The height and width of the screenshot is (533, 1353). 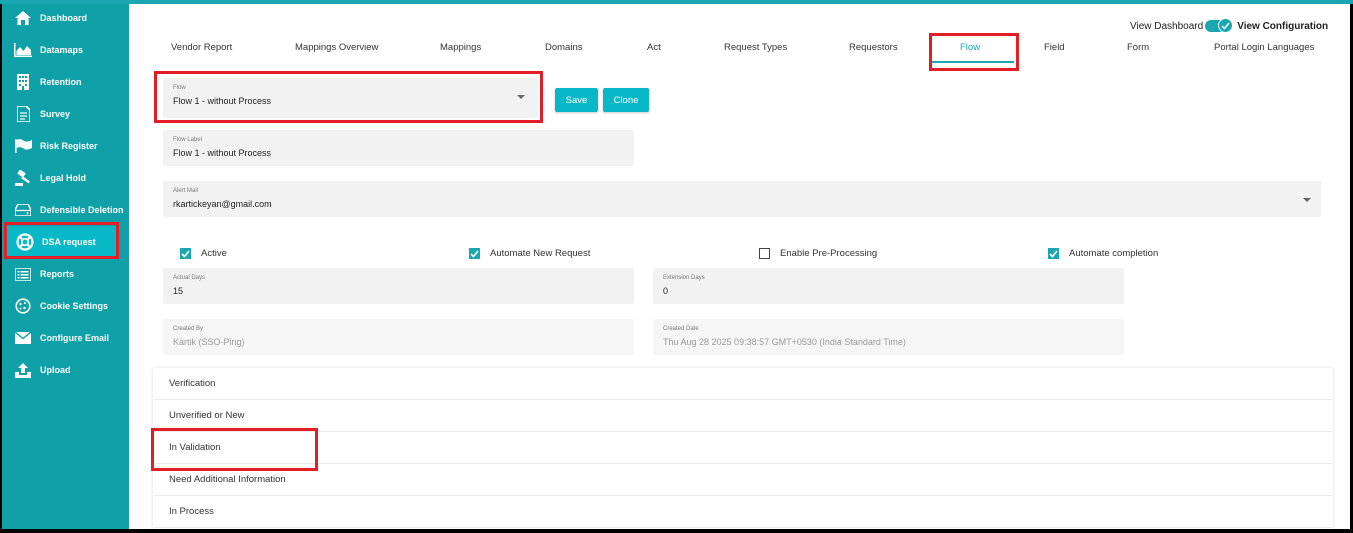 I want to click on sidebar-item-legal-hold: Legal Hold, so click(x=65, y=178).